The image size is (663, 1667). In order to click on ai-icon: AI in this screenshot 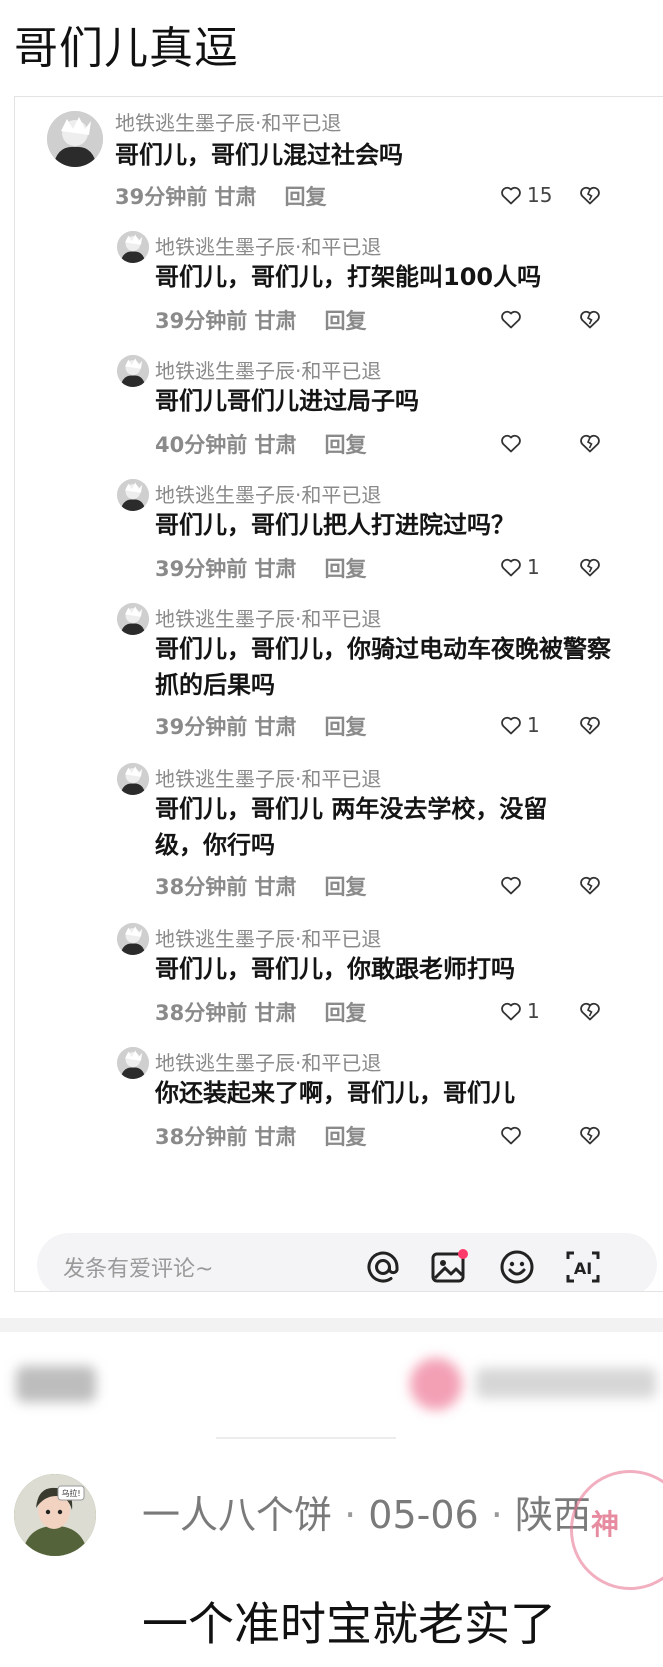, I will do `click(583, 1267)`.